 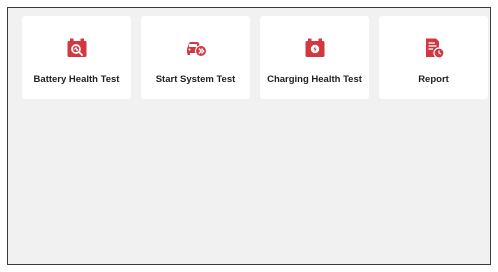 What do you see at coordinates (76, 79) in the screenshot?
I see `tile-label: Battery Health Test` at bounding box center [76, 79].